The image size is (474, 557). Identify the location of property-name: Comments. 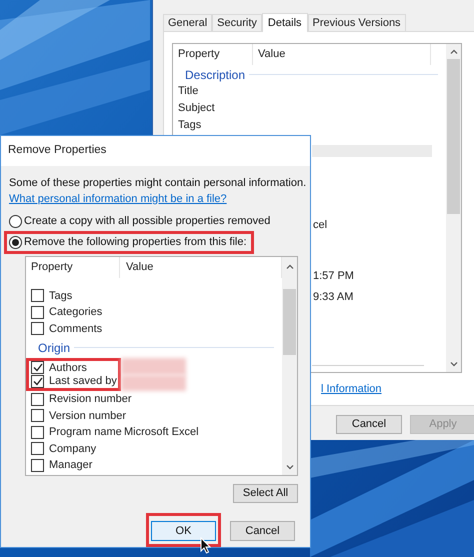
(75, 329).